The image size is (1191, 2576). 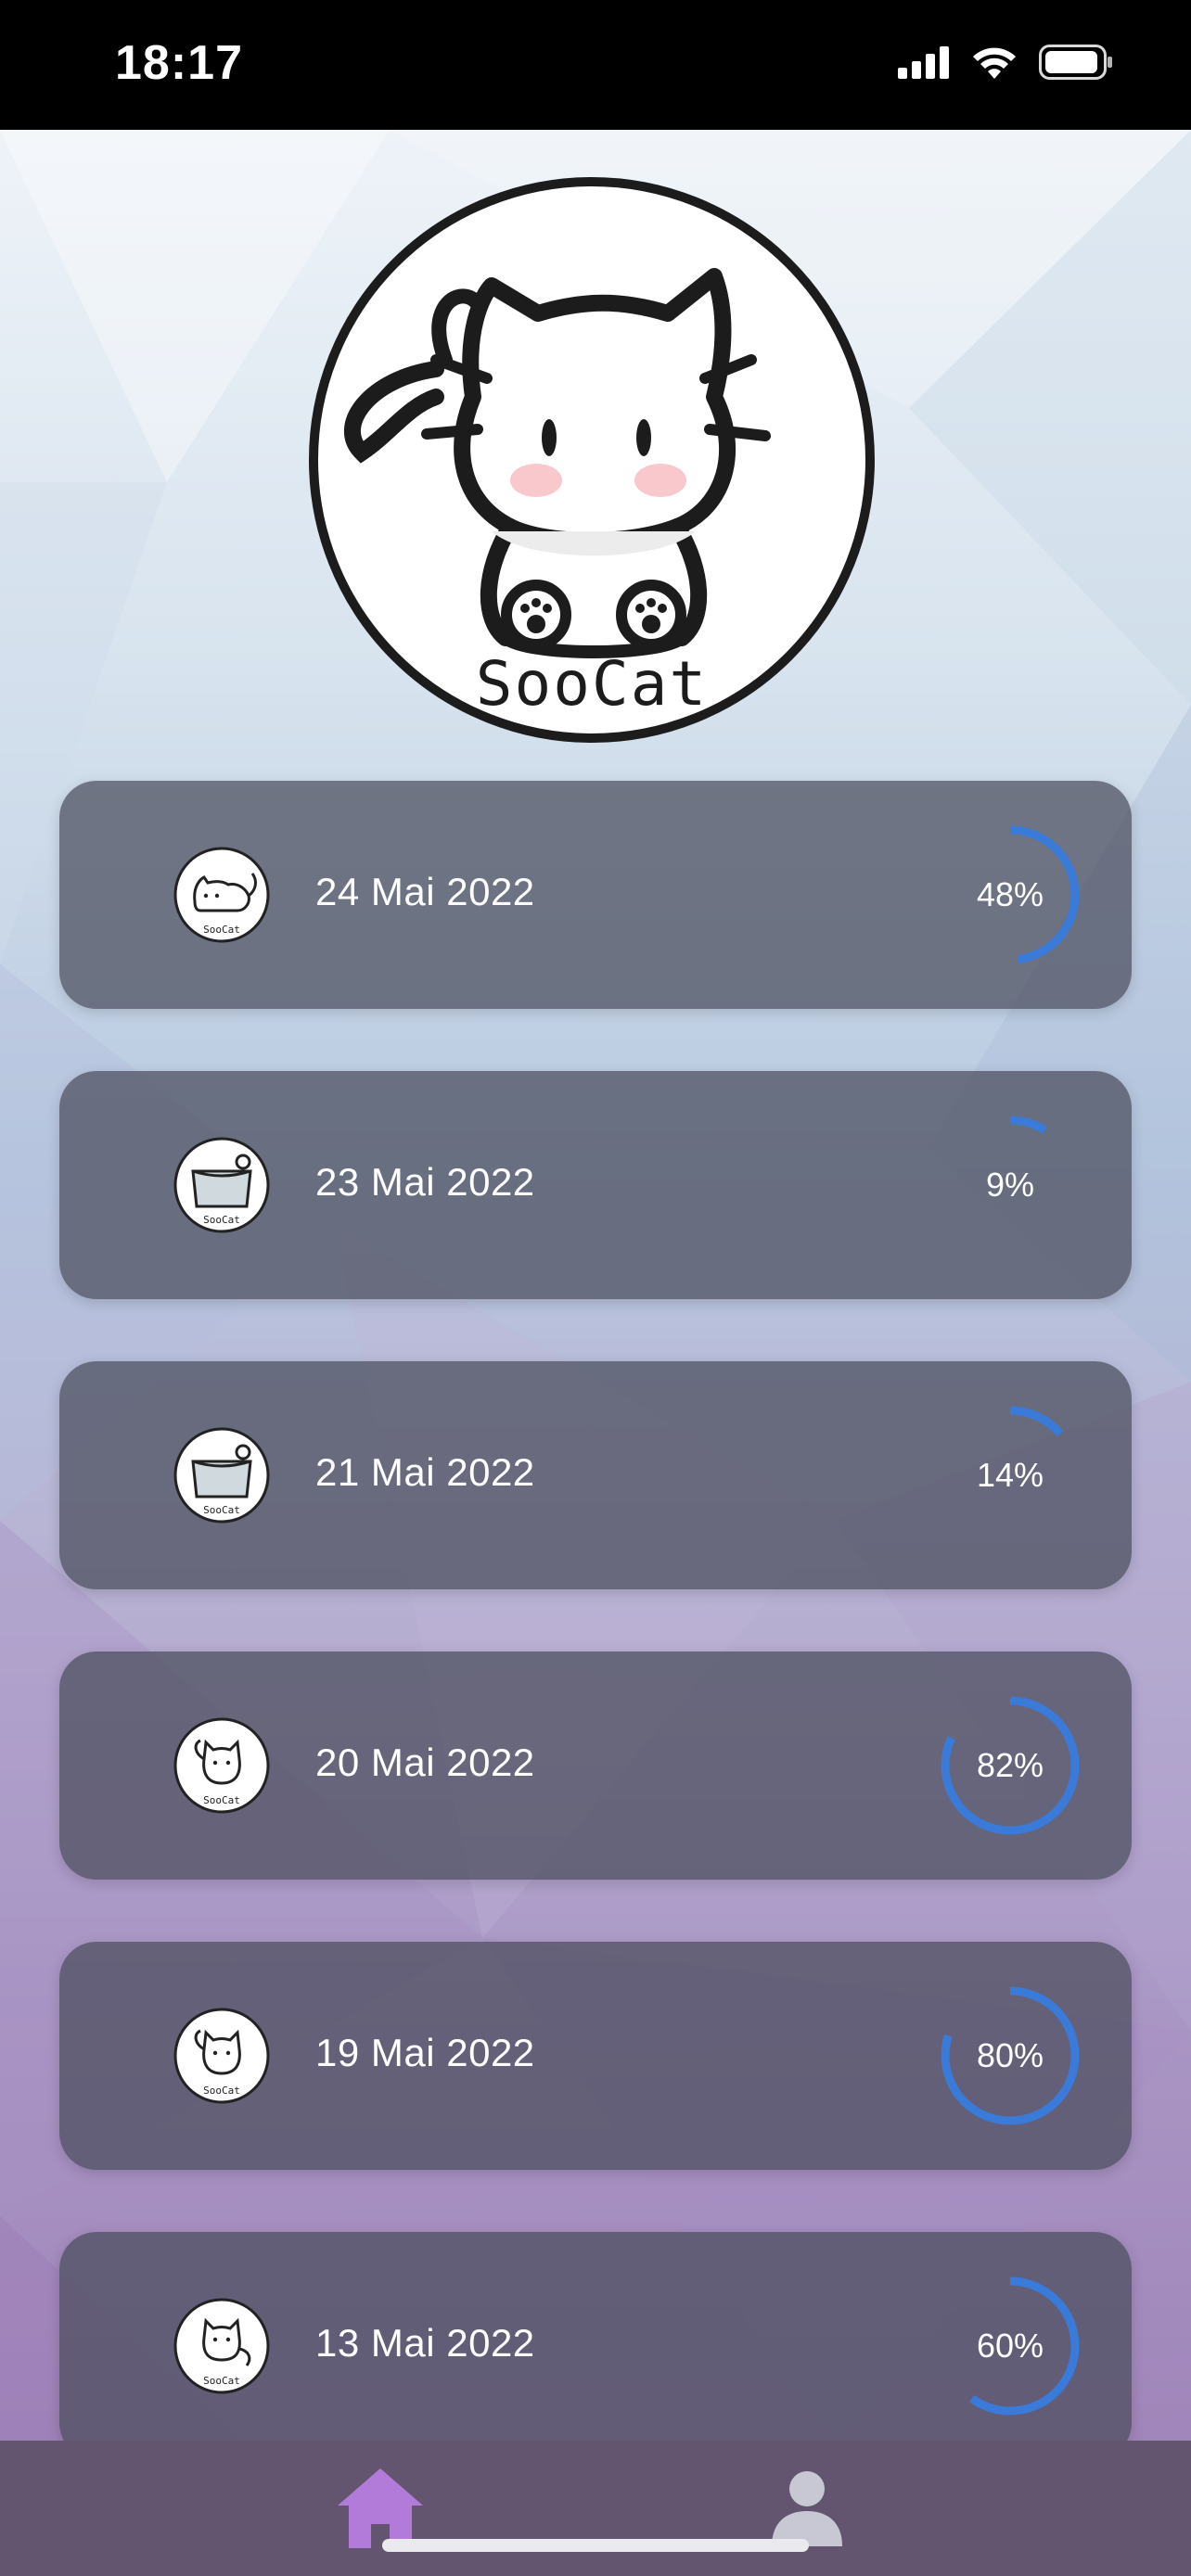 What do you see at coordinates (595, 1185) in the screenshot?
I see `session-card: SooCat 23 Mai 2022 9%` at bounding box center [595, 1185].